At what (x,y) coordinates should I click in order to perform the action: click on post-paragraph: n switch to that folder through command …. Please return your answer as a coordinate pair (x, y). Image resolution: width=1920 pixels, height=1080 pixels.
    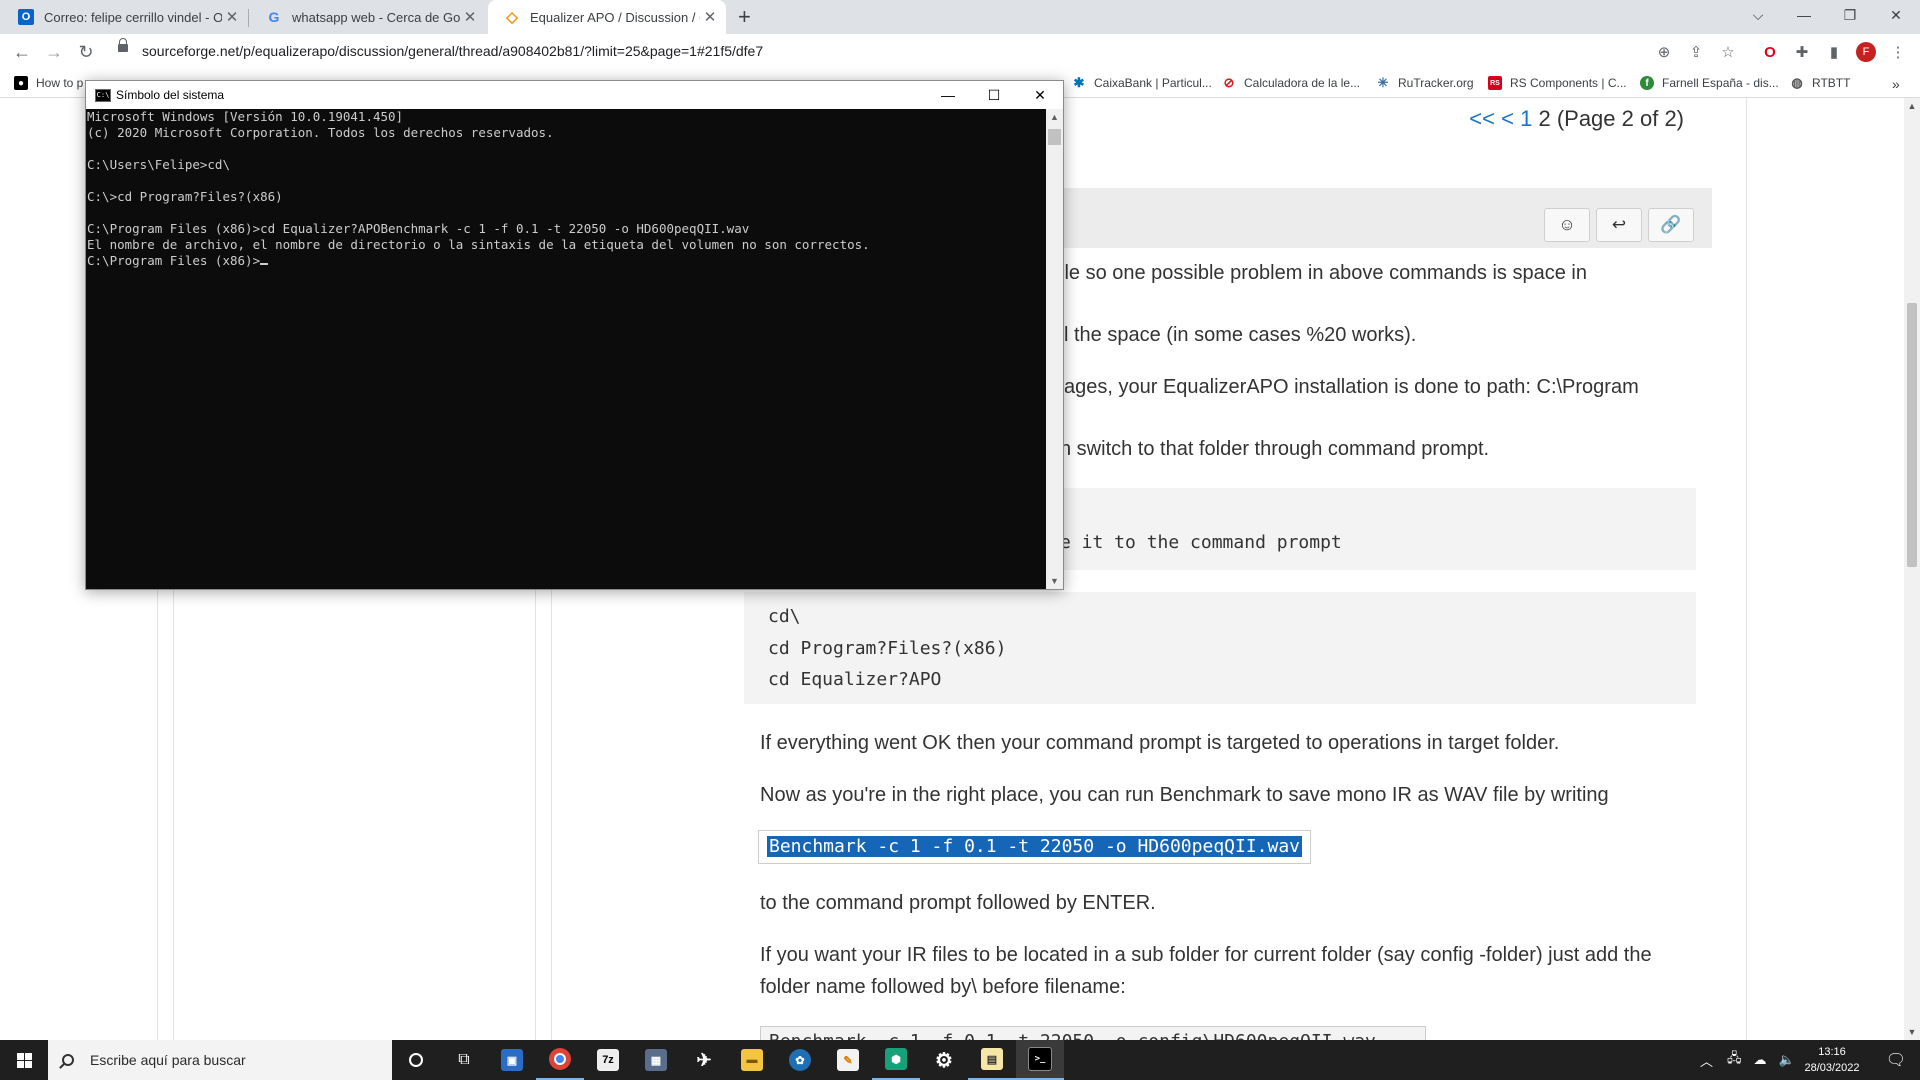
    Looking at the image, I should click on (1275, 449).